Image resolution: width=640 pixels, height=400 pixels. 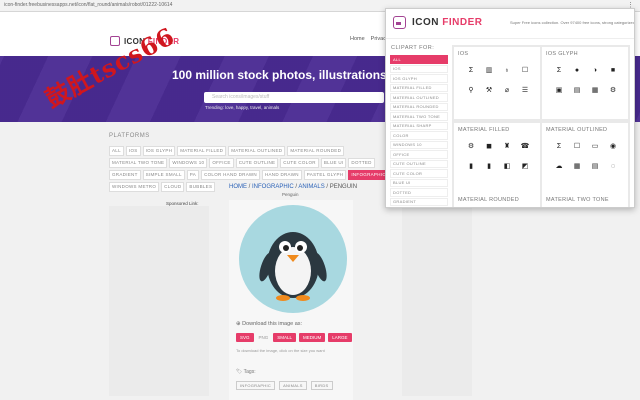 I want to click on platform-chip: MATERIAL TWO TONE, so click(x=138, y=163).